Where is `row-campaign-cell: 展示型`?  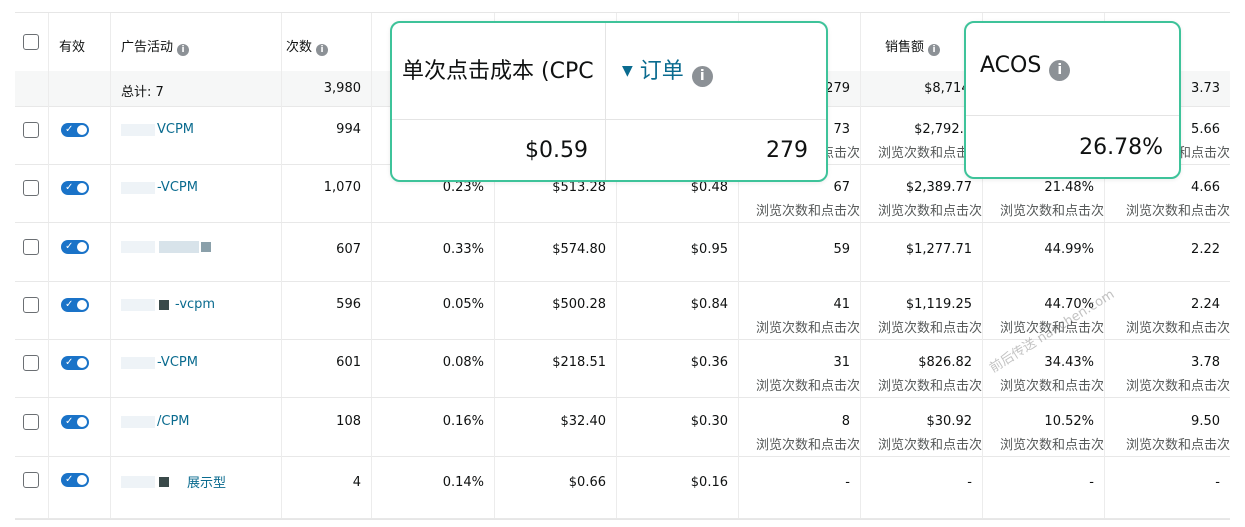 row-campaign-cell: 展示型 is located at coordinates (196, 487).